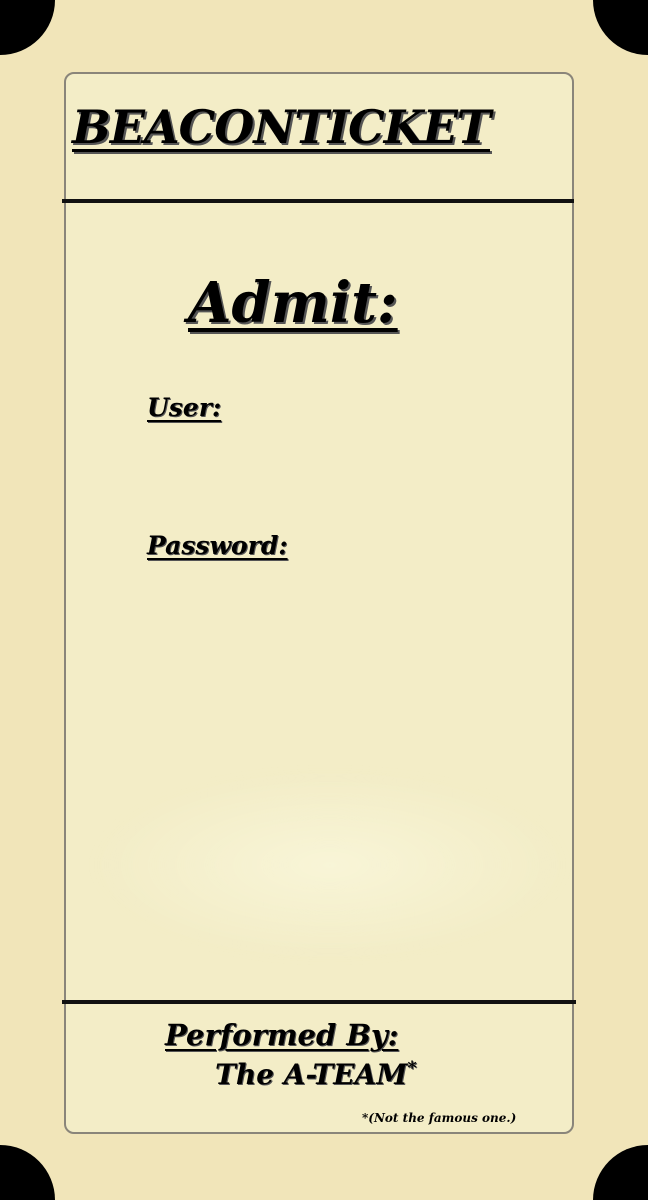  Describe the element at coordinates (439, 1118) in the screenshot. I see `footnote: *(Not the famous one.)` at that location.